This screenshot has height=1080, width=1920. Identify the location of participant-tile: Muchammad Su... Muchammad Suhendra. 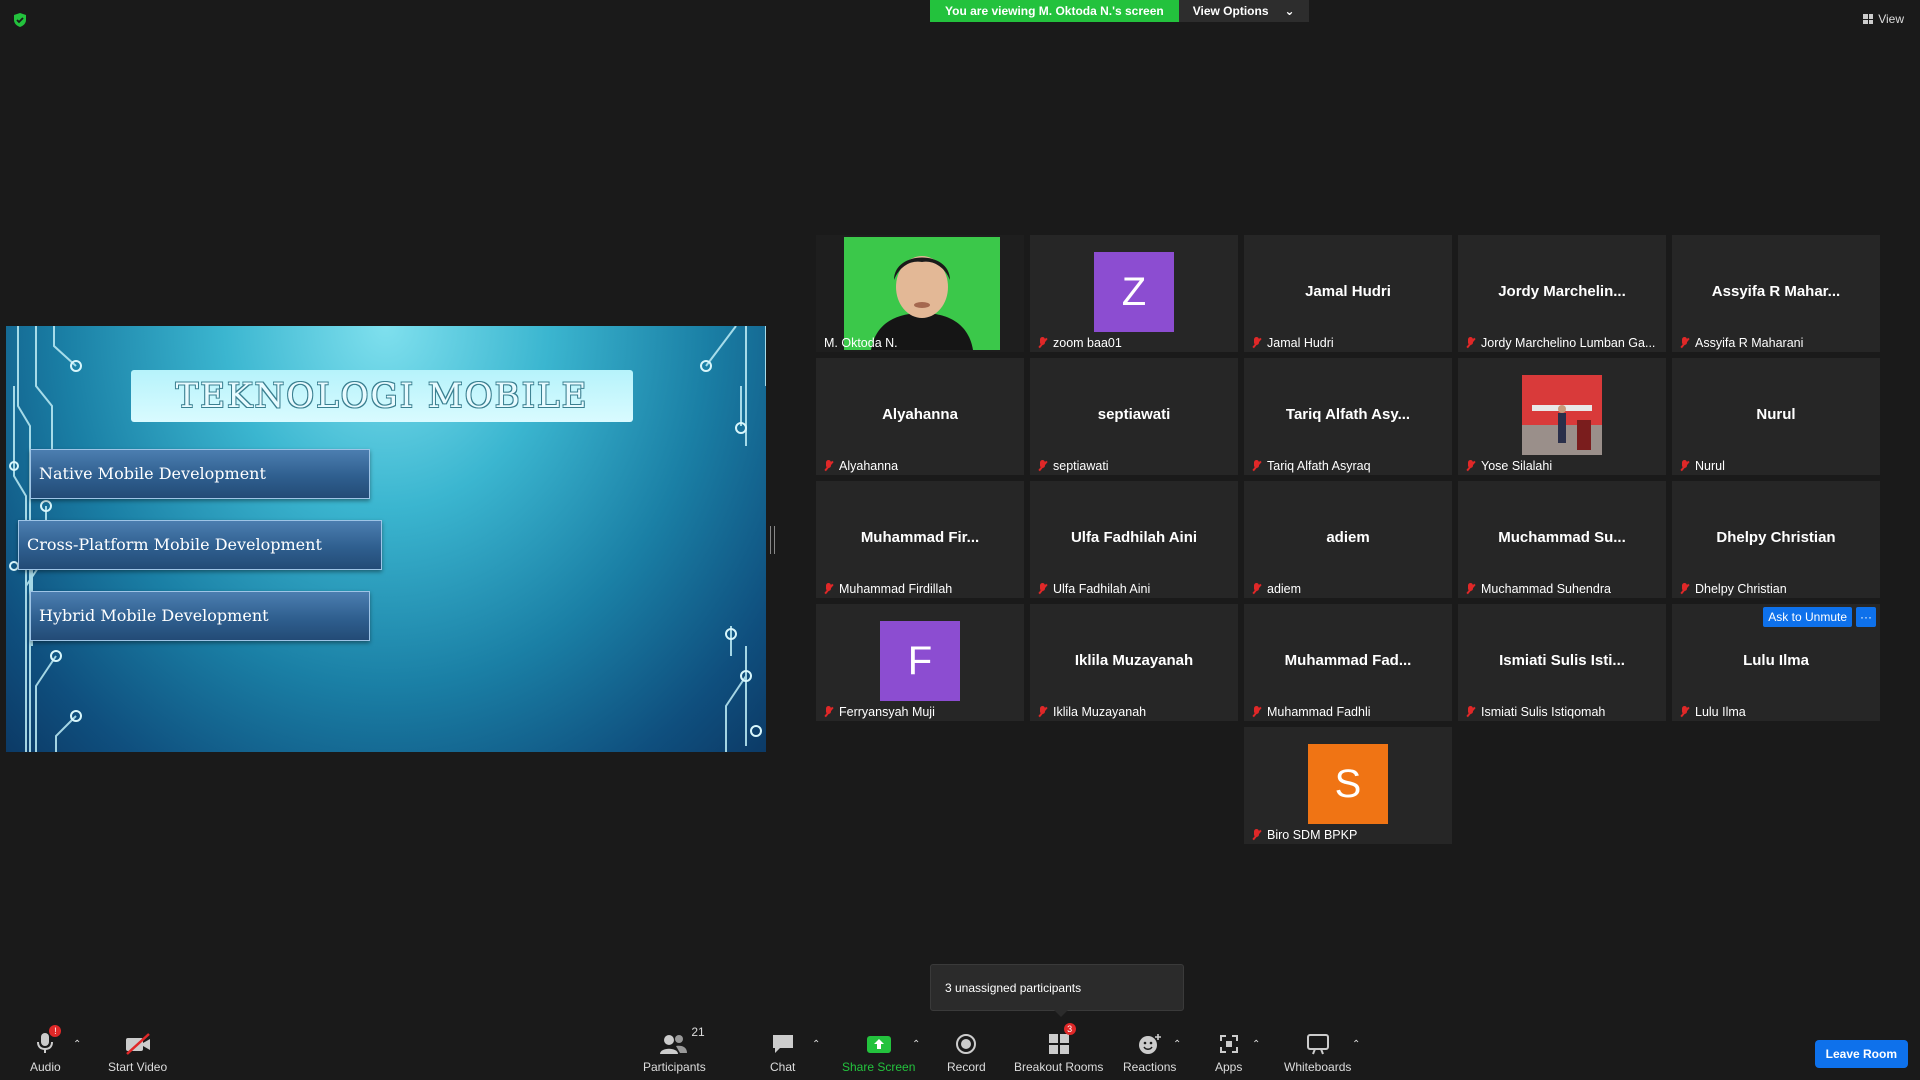
(1562, 539).